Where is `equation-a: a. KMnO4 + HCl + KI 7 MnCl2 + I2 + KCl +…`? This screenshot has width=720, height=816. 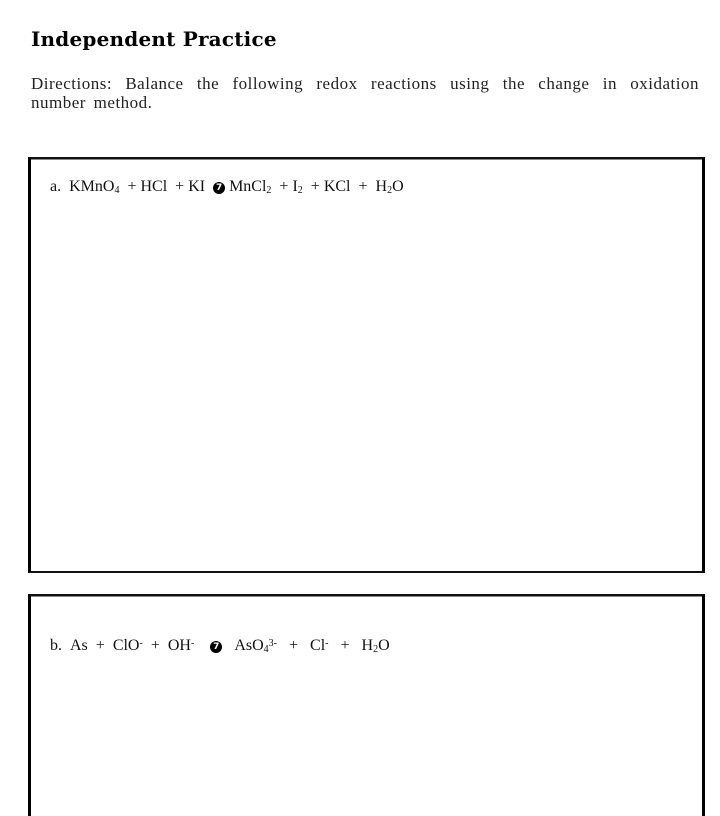 equation-a: a. KMnO4 + HCl + KI 7 MnCl2 + I2 + KCl +… is located at coordinates (219, 187).